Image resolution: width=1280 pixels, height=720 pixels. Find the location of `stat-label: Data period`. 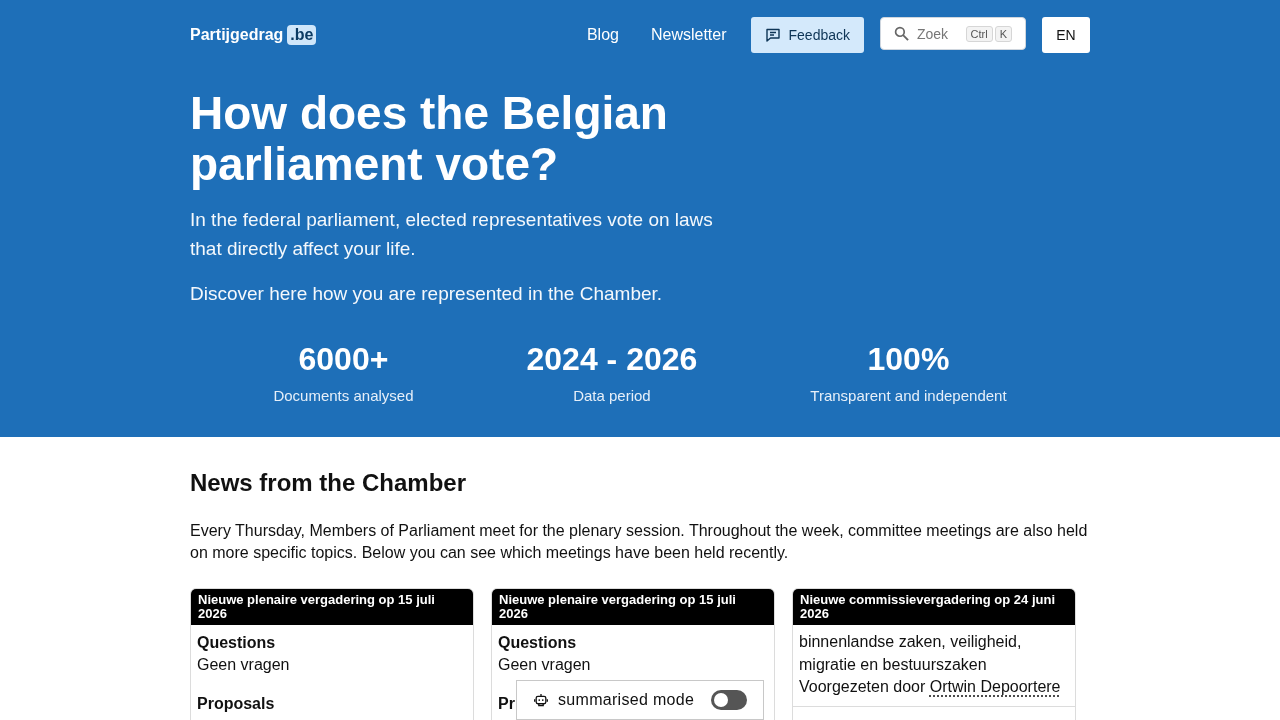

stat-label: Data period is located at coordinates (612, 396).